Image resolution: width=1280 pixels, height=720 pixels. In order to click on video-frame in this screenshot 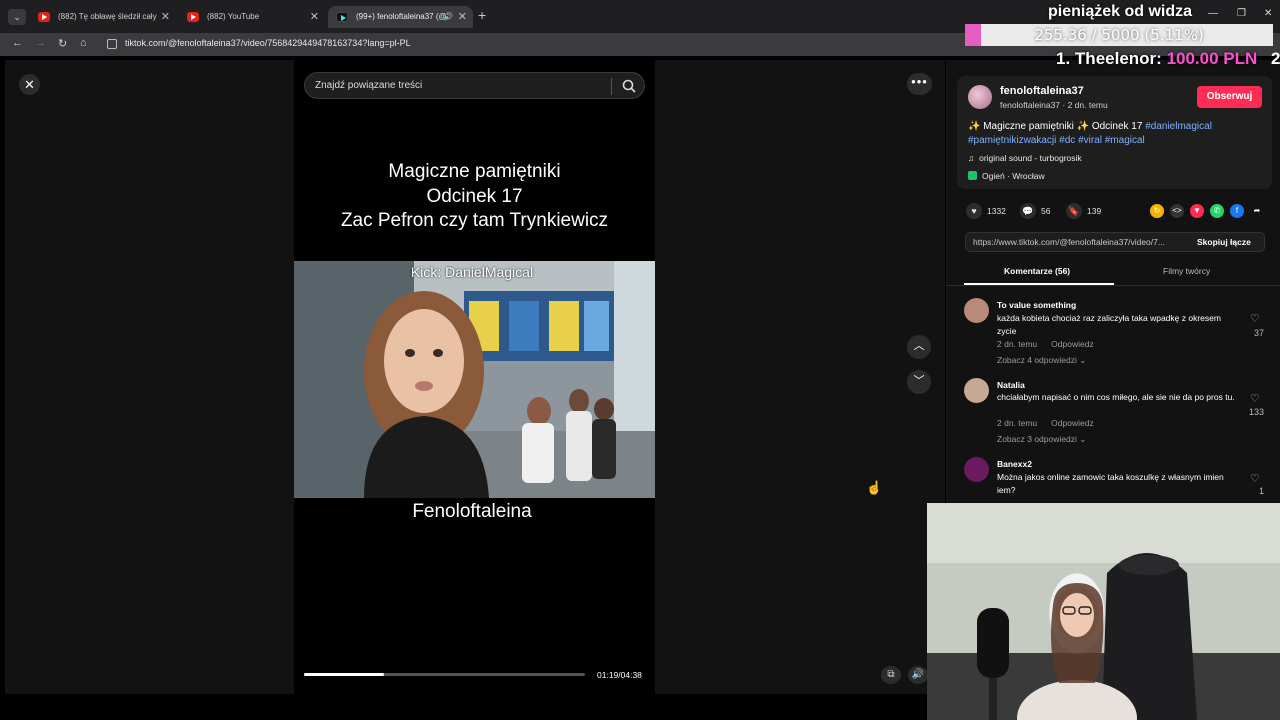, I will do `click(474, 379)`.